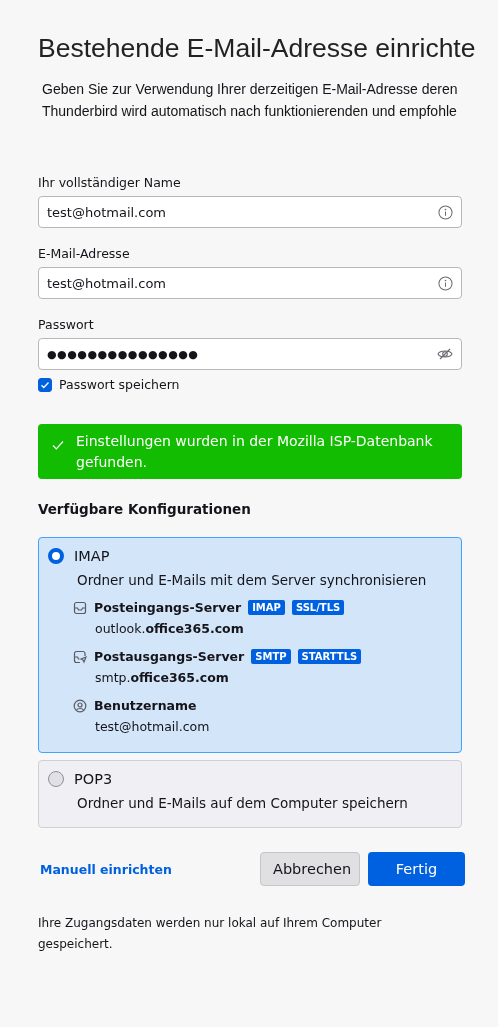 The width and height of the screenshot is (498, 1027). I want to click on detail-label: Posteingangs-Server, so click(168, 607).